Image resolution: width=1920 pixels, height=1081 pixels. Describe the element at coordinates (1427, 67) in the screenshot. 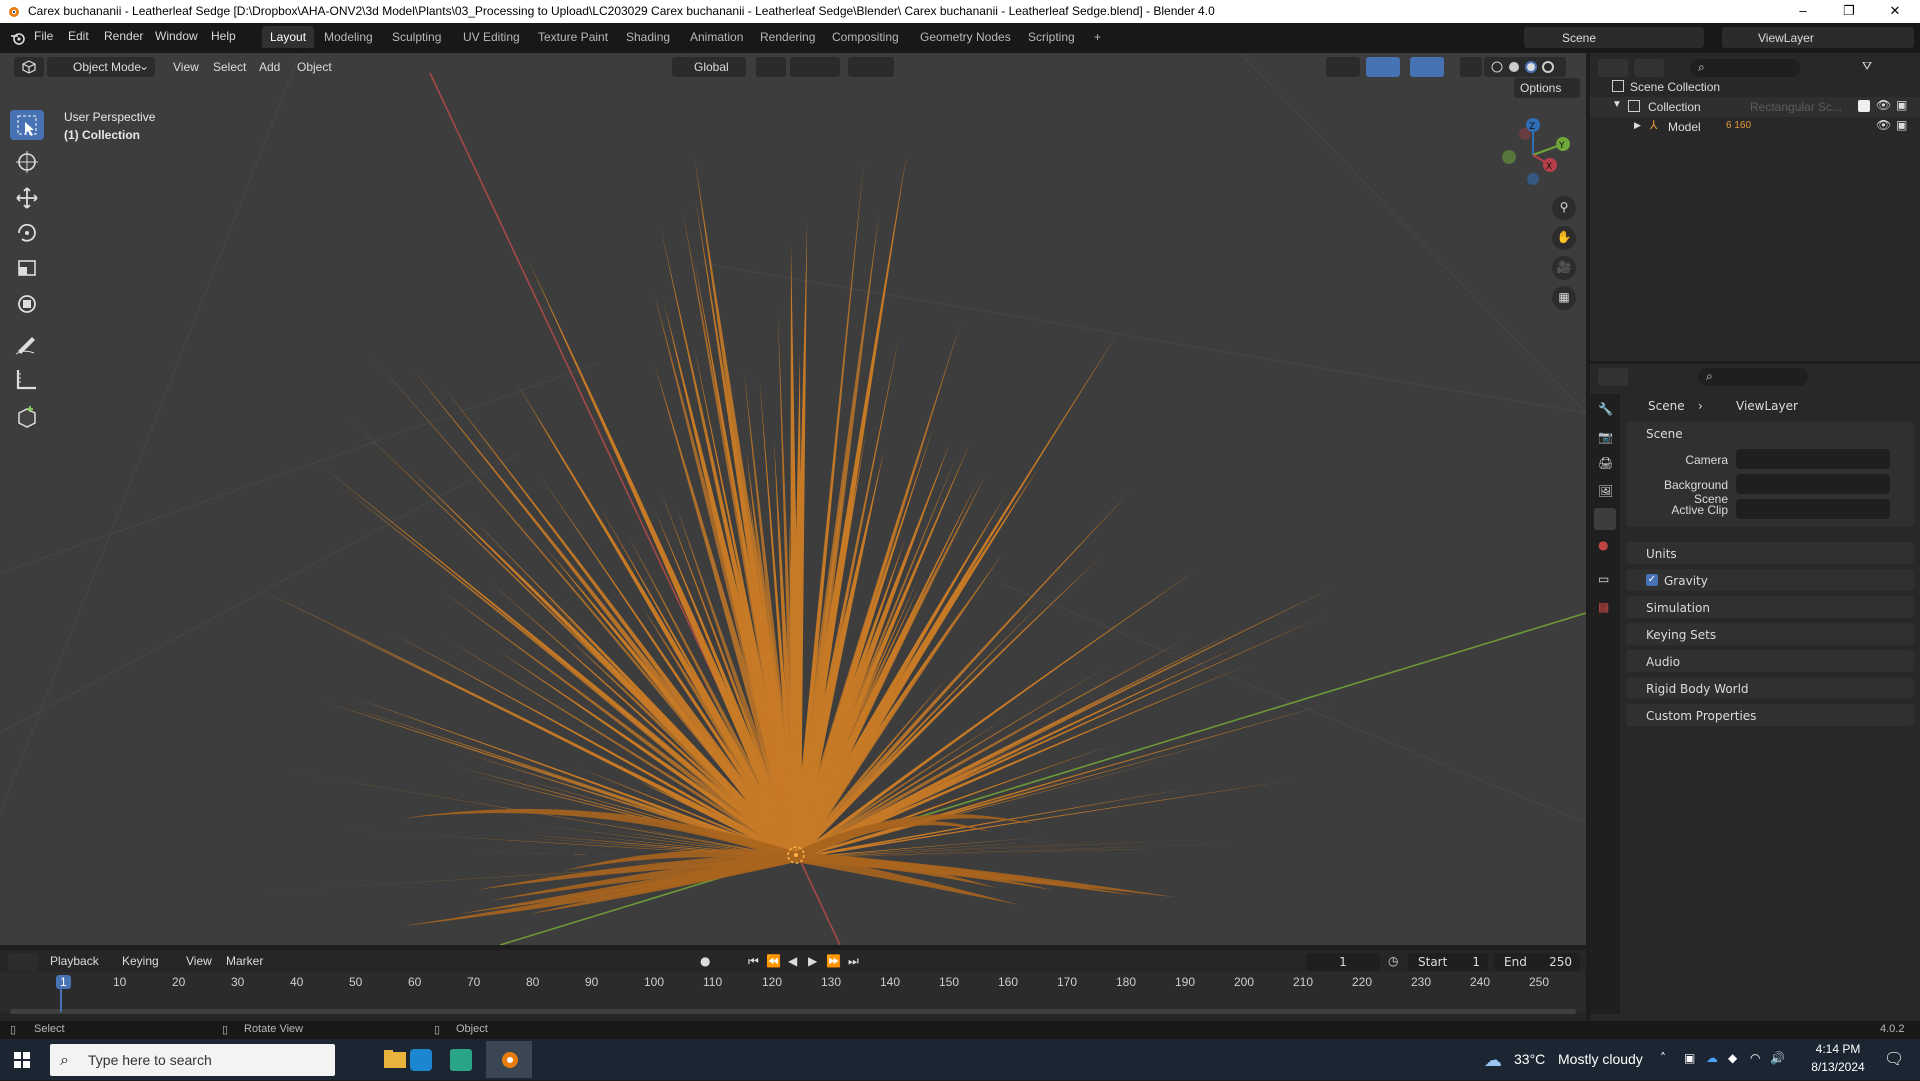

I see `overlay-toggle-button` at that location.